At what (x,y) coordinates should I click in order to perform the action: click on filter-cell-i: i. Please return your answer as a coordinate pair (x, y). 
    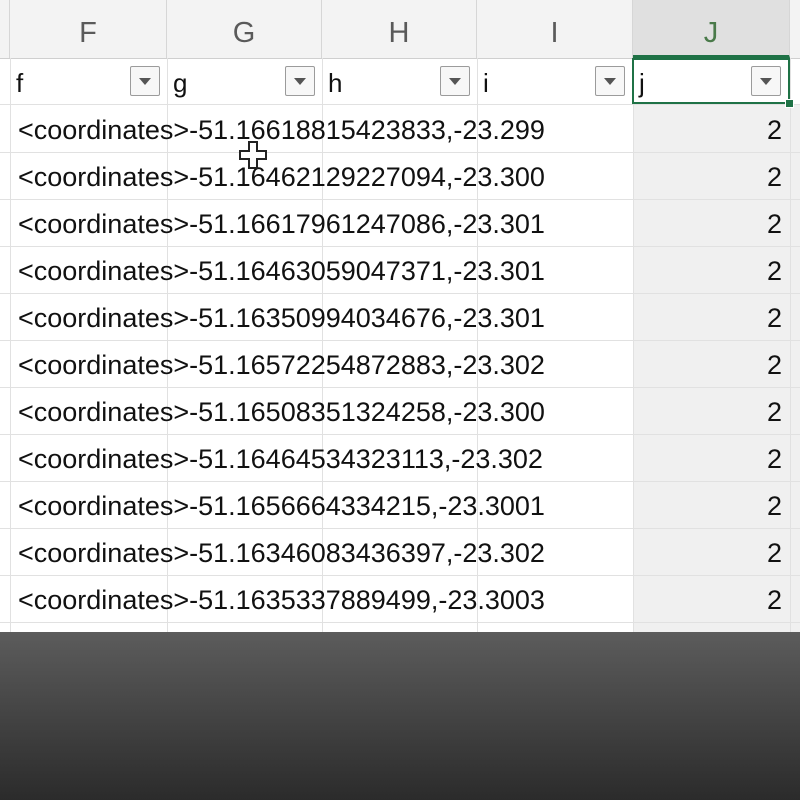
    Looking at the image, I should click on (555, 81).